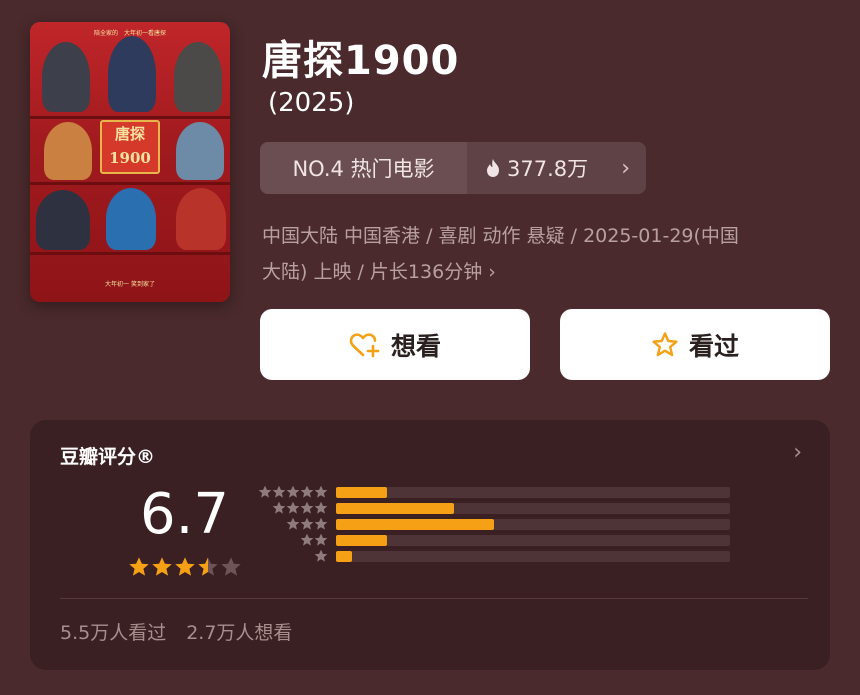 The image size is (860, 695). What do you see at coordinates (364, 344) in the screenshot?
I see `heart-plus-icon` at bounding box center [364, 344].